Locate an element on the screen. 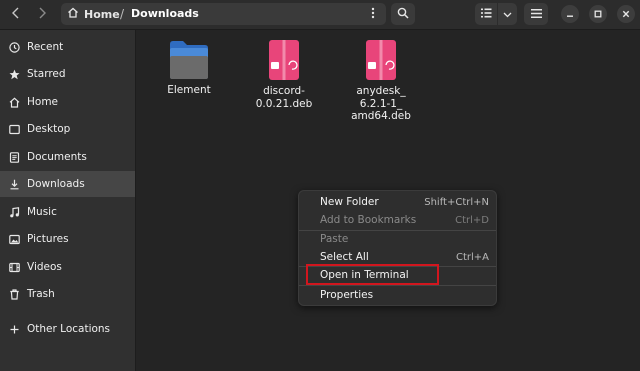  view-options-button is located at coordinates (507, 14).